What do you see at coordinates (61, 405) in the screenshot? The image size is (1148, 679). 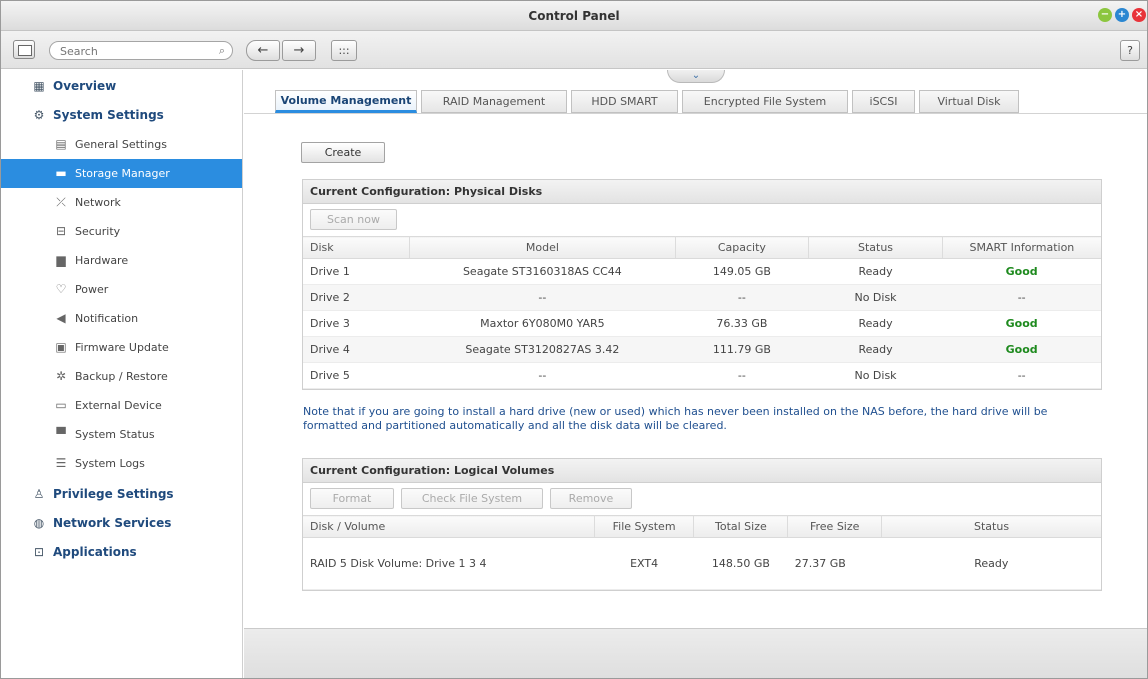 I see `external-device-icon: ▭` at bounding box center [61, 405].